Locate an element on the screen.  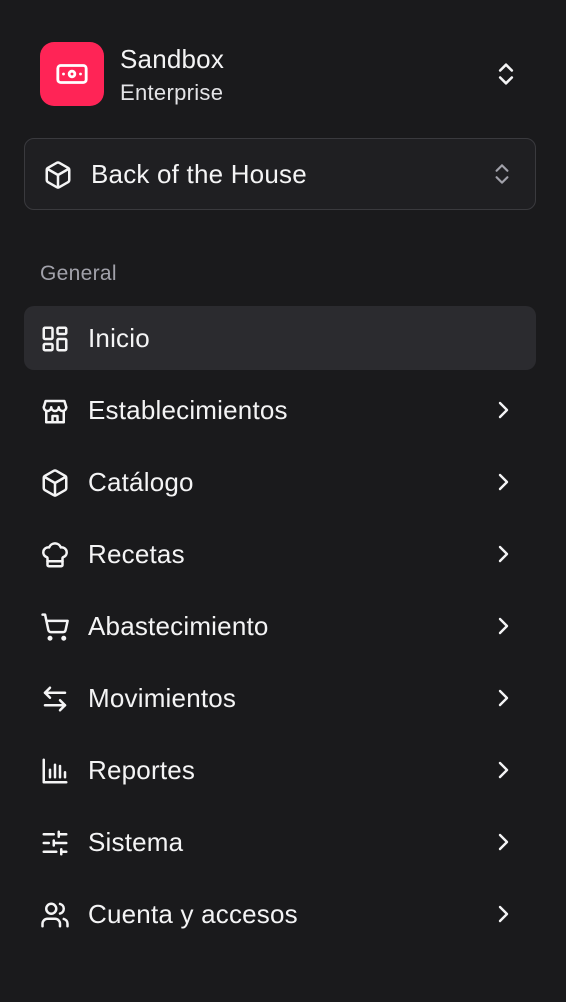
nav-item-inicio: Inicio is located at coordinates (280, 338).